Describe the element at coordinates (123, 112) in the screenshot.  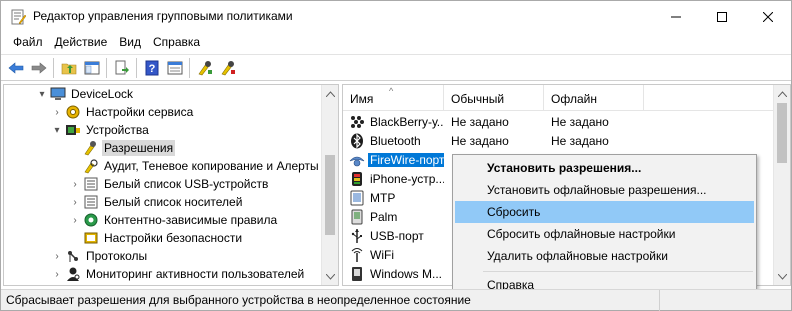
I see `tree-item-service-settings: › Настройки сервиса` at that location.